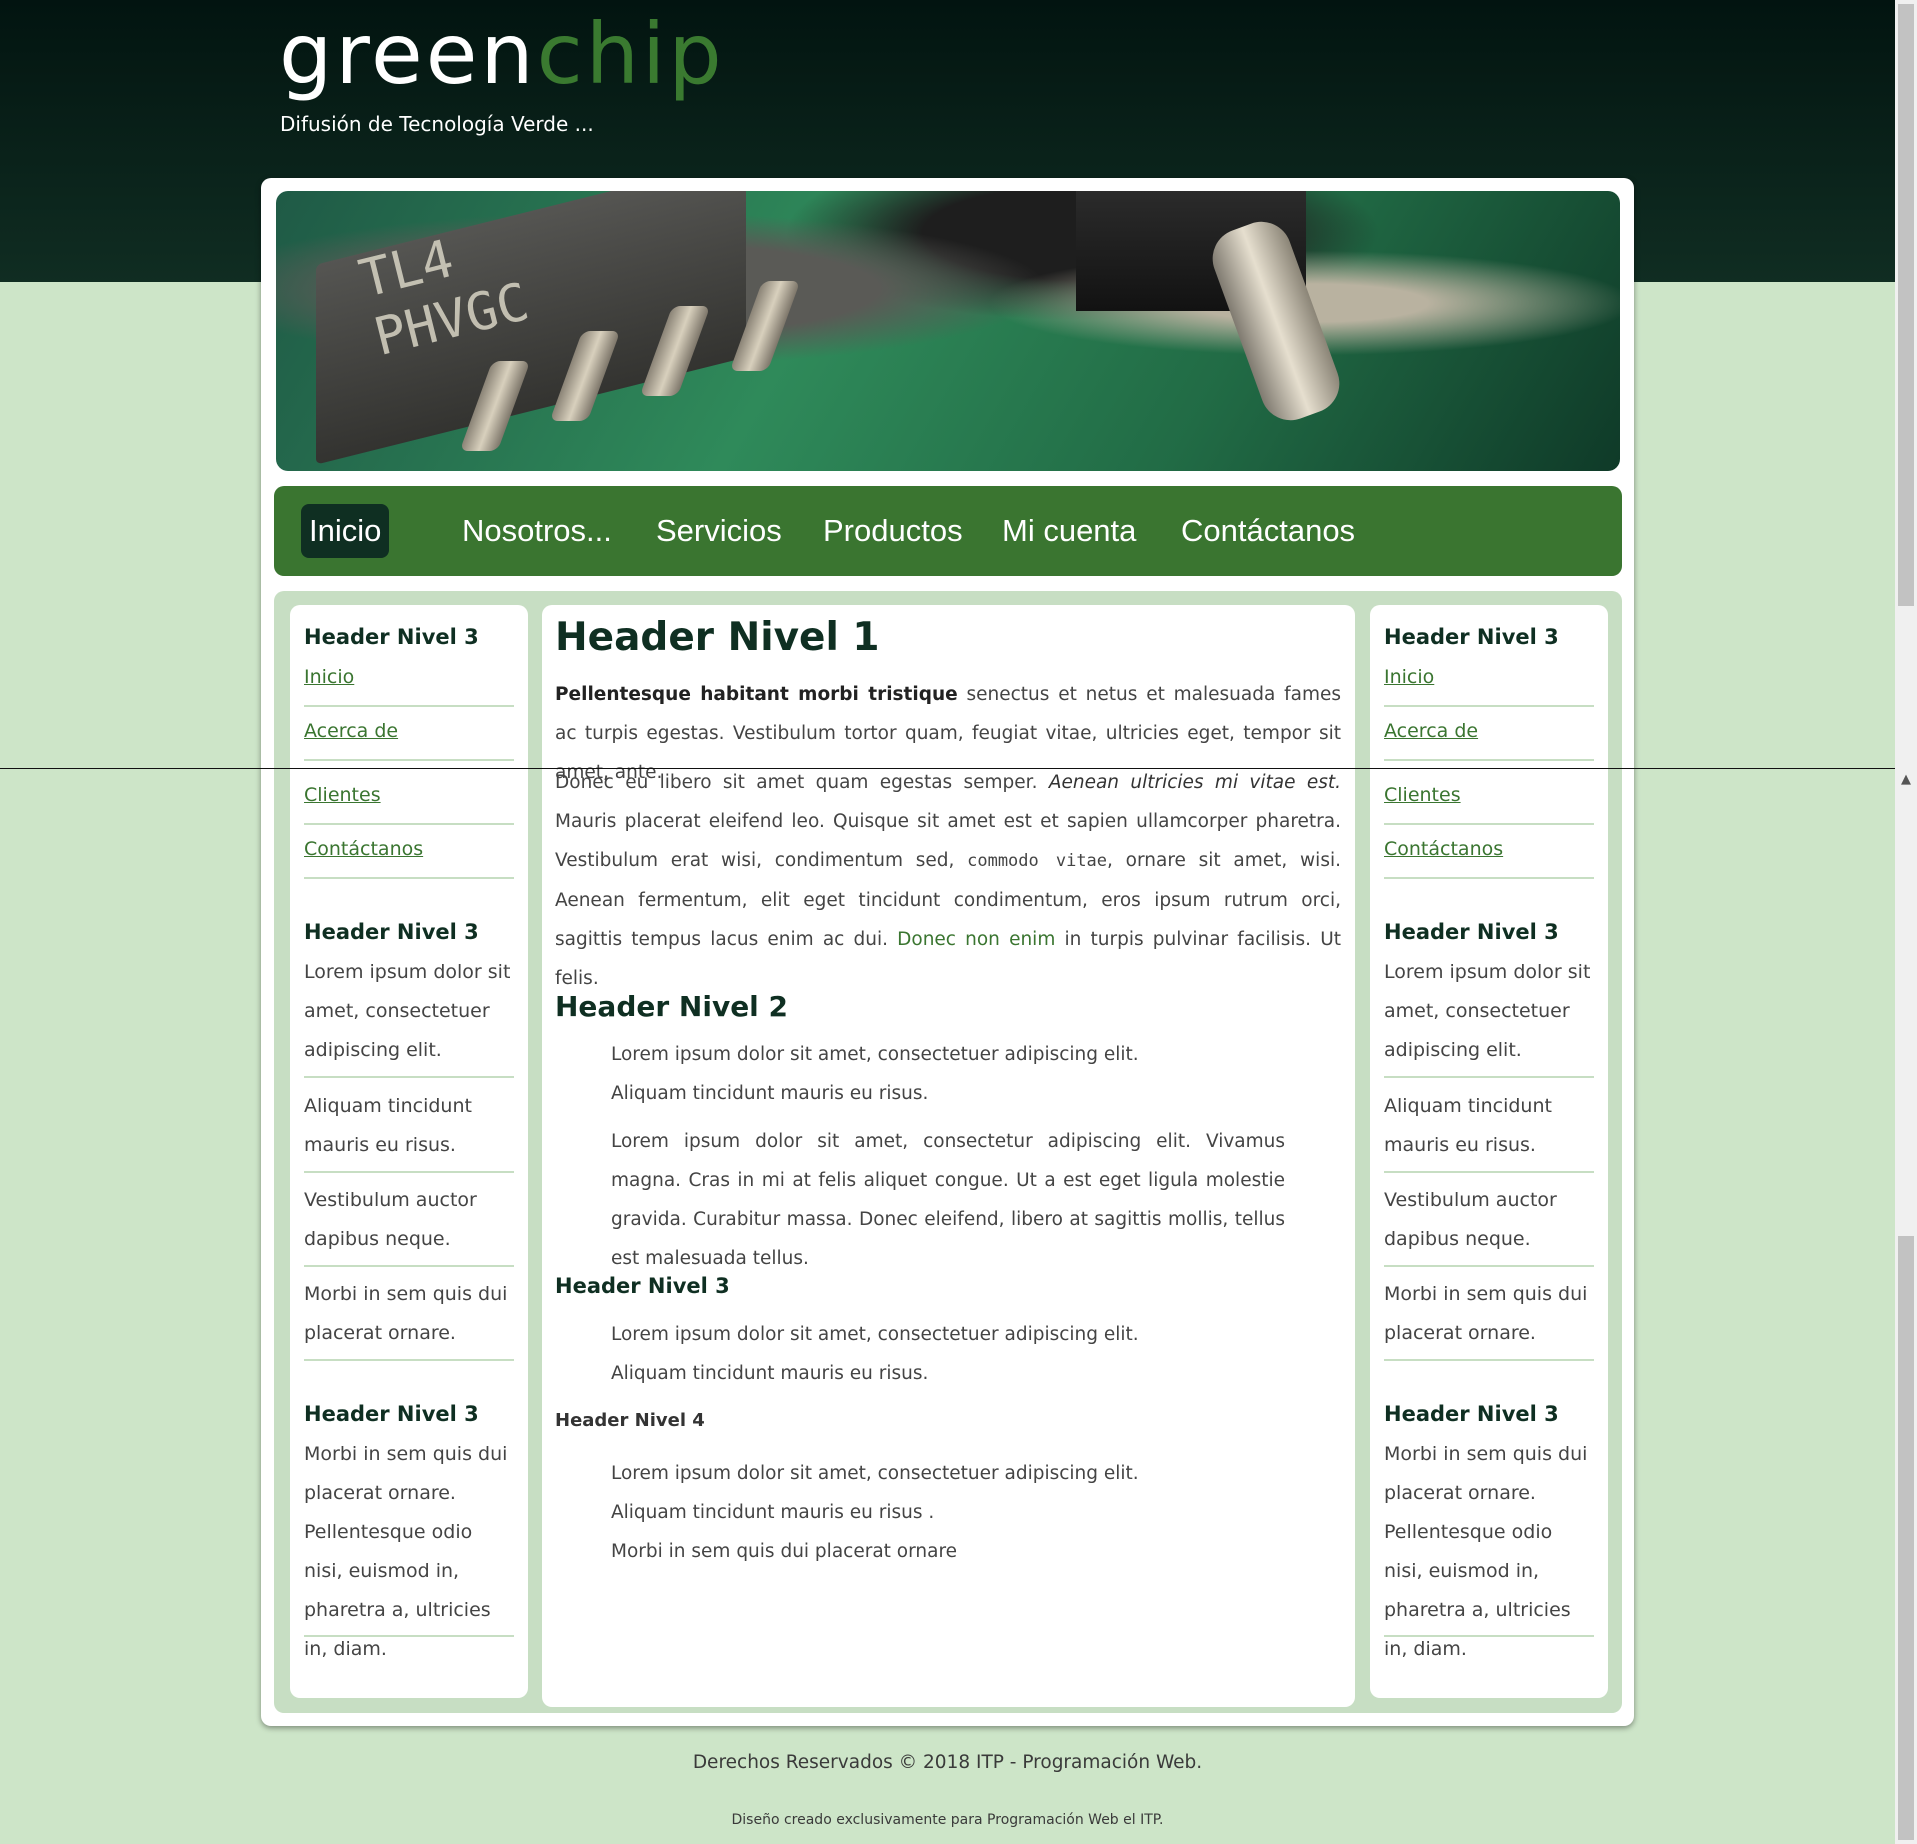 This screenshot has height=1844, width=1917. Describe the element at coordinates (948, 331) in the screenshot. I see `hero-image: TL4 PHVGC` at that location.